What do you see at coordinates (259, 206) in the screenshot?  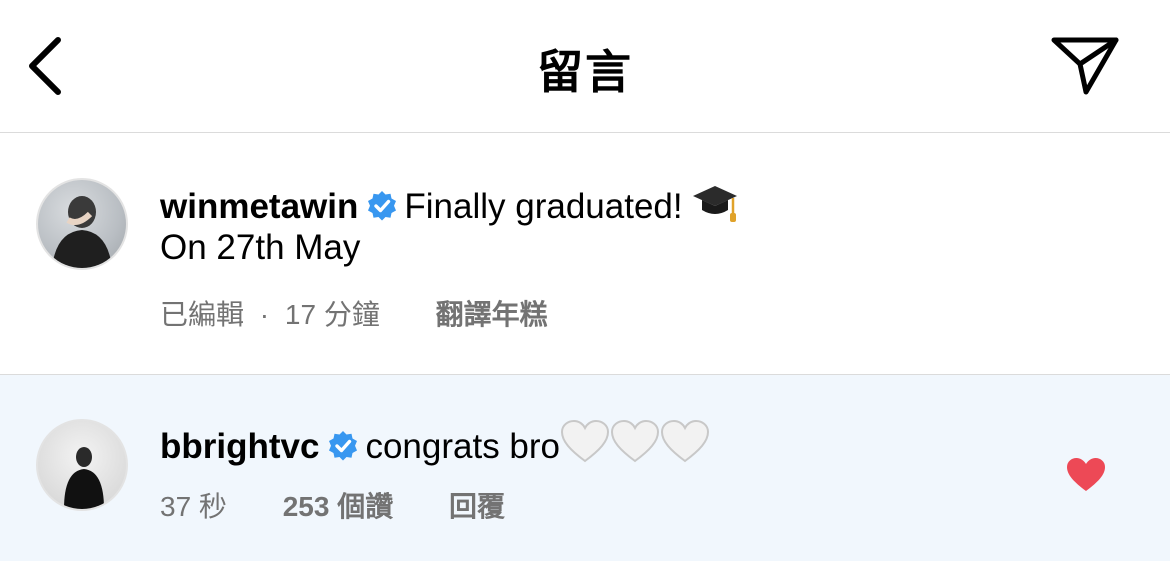 I see `post-username: winmetawin` at bounding box center [259, 206].